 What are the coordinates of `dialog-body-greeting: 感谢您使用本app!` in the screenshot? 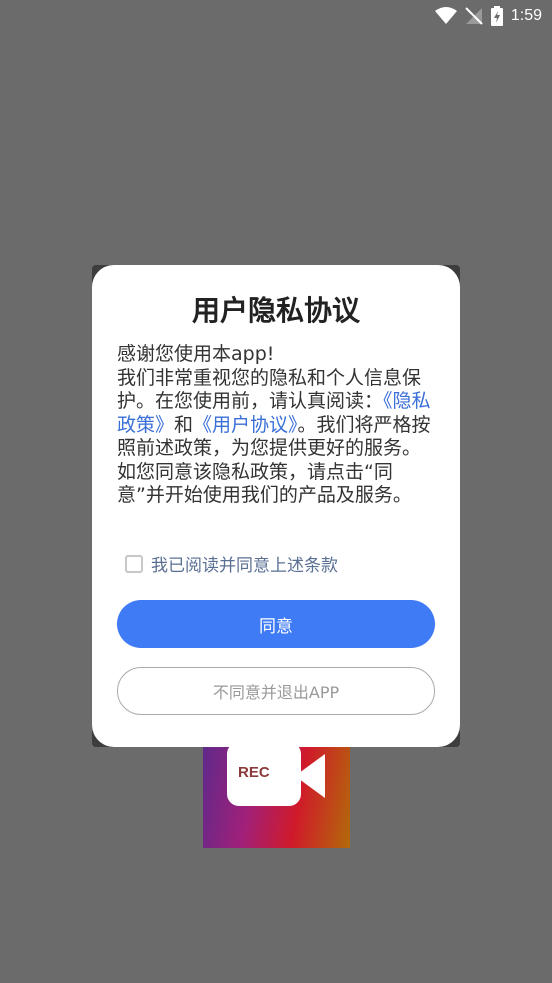 It's located at (196, 354).